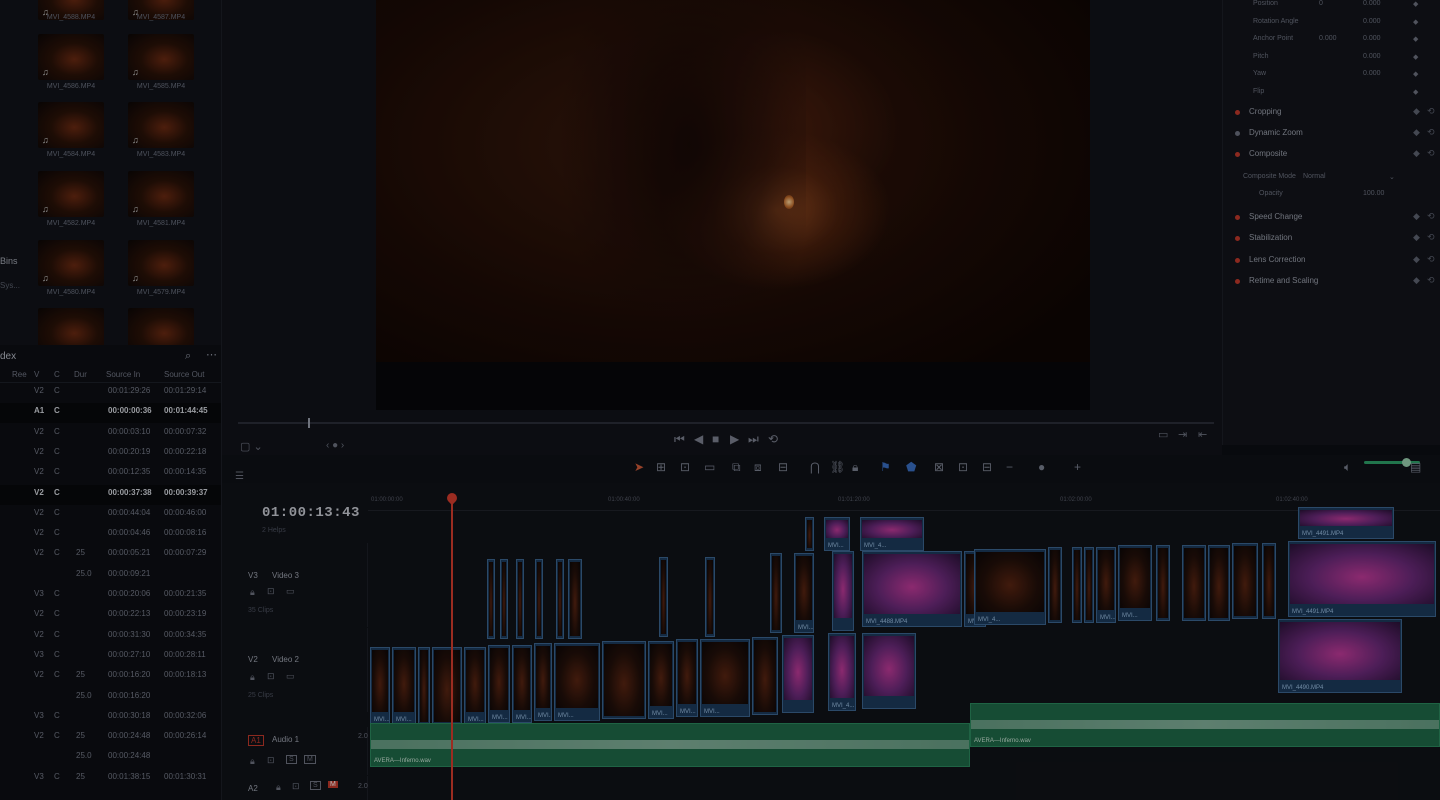 The height and width of the screenshot is (800, 1440). Describe the element at coordinates (309, 423) in the screenshot. I see `viewer-scrub-handle` at that location.